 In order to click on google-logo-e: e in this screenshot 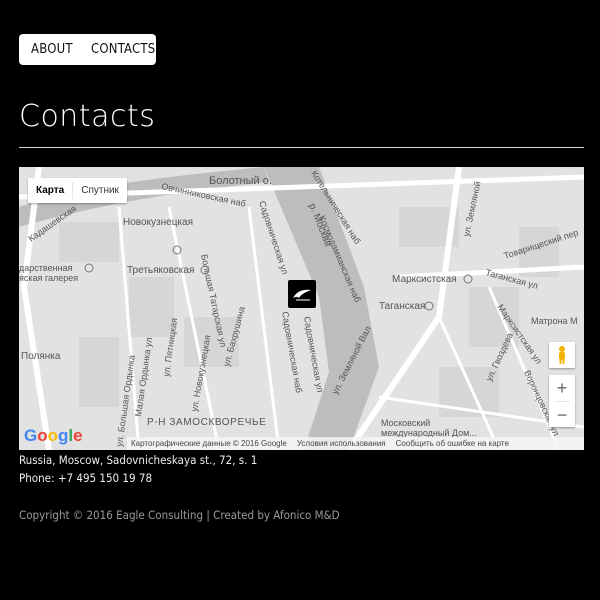, I will do `click(78, 435)`.